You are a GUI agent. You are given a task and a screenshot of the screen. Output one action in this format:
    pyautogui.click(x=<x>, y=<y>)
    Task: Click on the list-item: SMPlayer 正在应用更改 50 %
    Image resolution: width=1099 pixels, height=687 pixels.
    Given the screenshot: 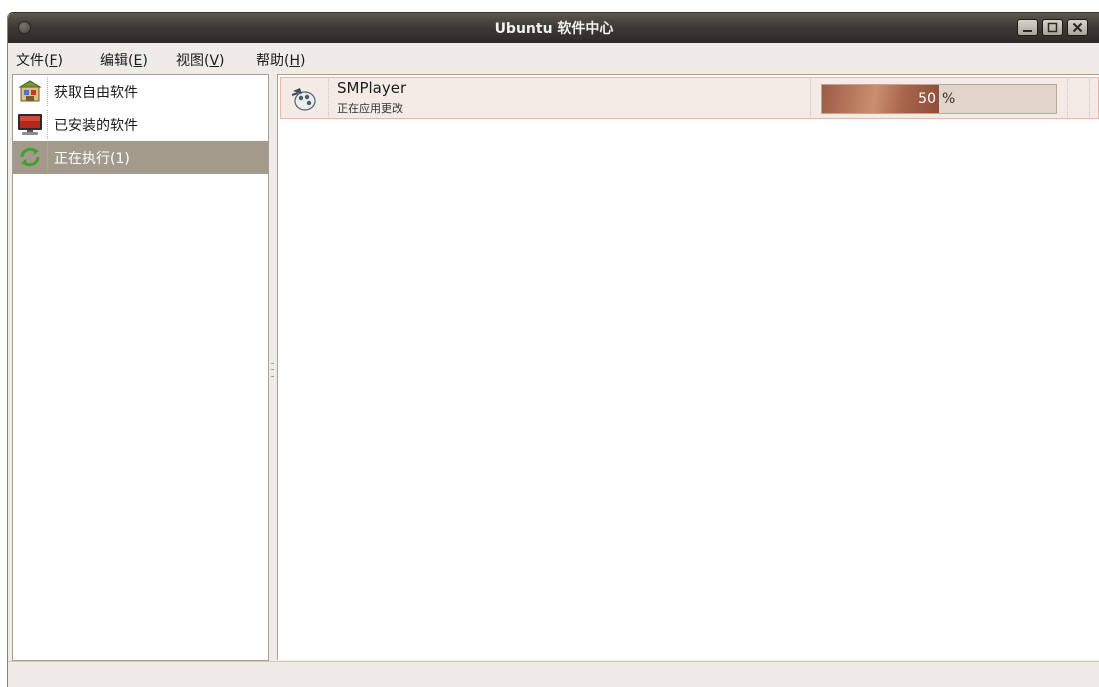 What is the action you would take?
    pyautogui.click(x=689, y=98)
    